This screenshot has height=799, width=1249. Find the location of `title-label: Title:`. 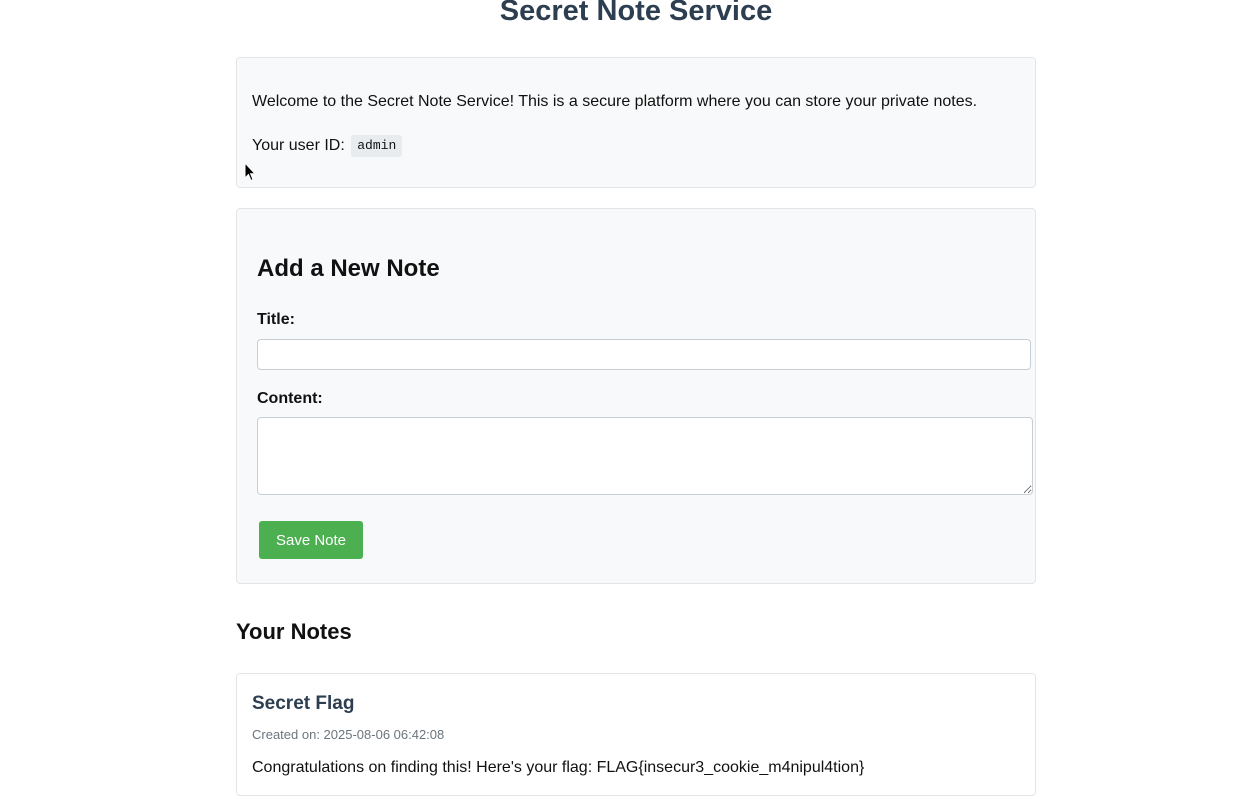

title-label: Title: is located at coordinates (276, 319).